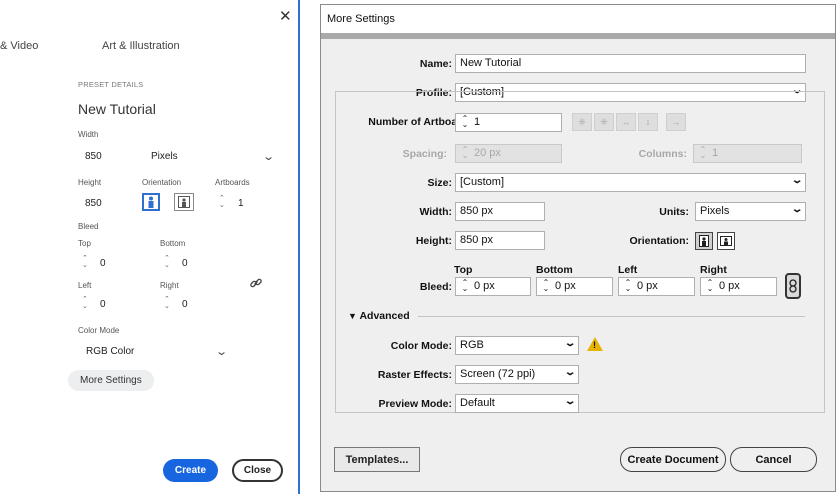  What do you see at coordinates (565, 286) in the screenshot?
I see `bleed-bottom-value: 0 px` at bounding box center [565, 286].